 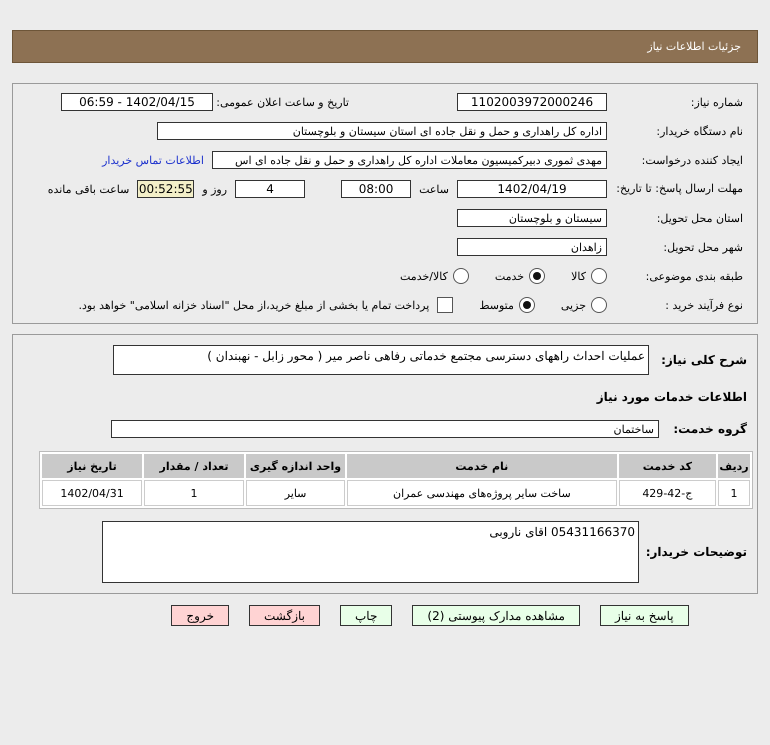 What do you see at coordinates (496, 305) in the screenshot?
I see `radio-label: متوسط` at bounding box center [496, 305].